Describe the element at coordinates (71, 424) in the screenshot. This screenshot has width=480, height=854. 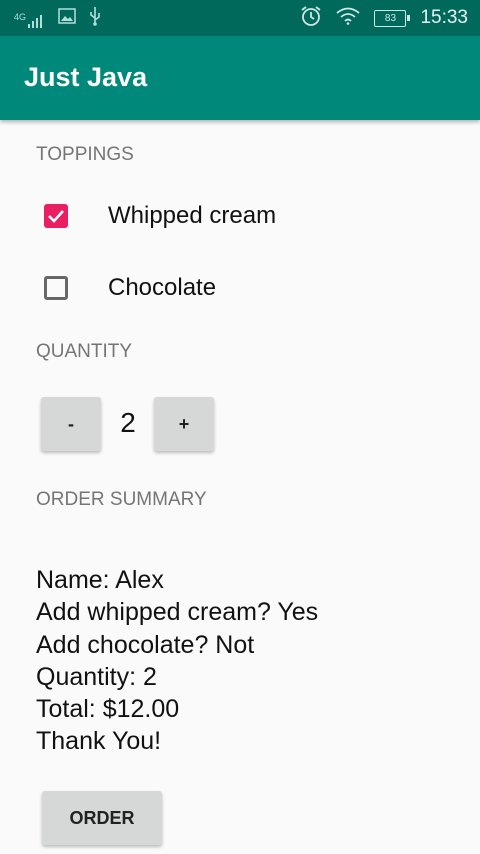
I see `decrement-button: -` at that location.